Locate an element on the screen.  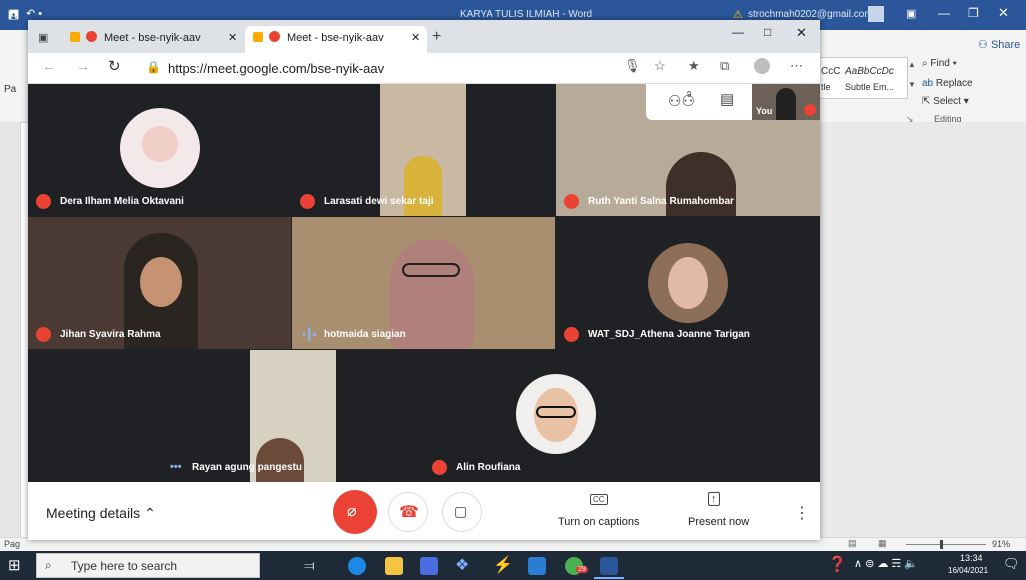
vertical-ruler is located at coordinates (10, 329).